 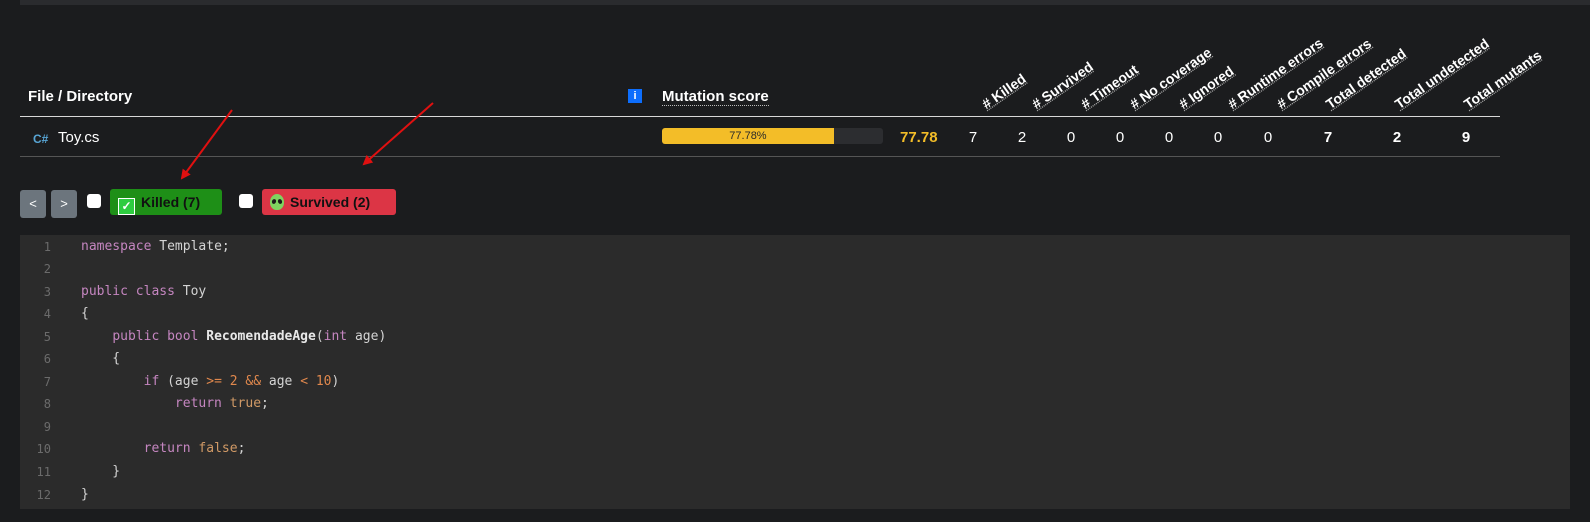 I want to click on code-line: 9, so click(x=795, y=427).